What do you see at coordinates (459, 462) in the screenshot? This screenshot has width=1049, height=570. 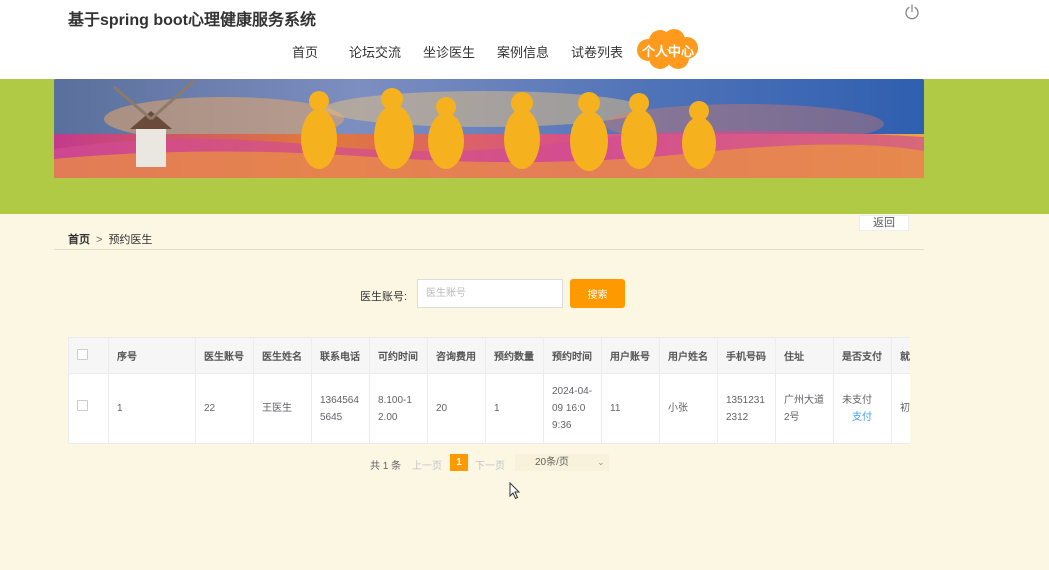 I see `pagination-page-1: 1` at bounding box center [459, 462].